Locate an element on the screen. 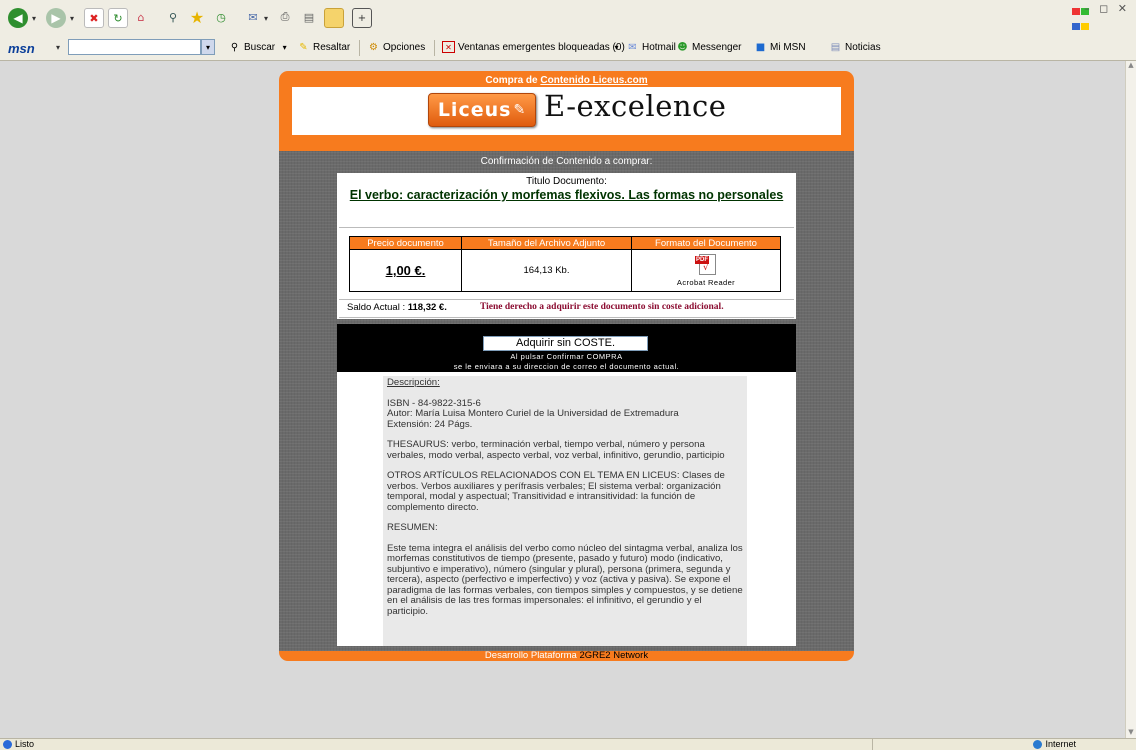 The height and width of the screenshot is (750, 1136). folder-icon is located at coordinates (334, 18).